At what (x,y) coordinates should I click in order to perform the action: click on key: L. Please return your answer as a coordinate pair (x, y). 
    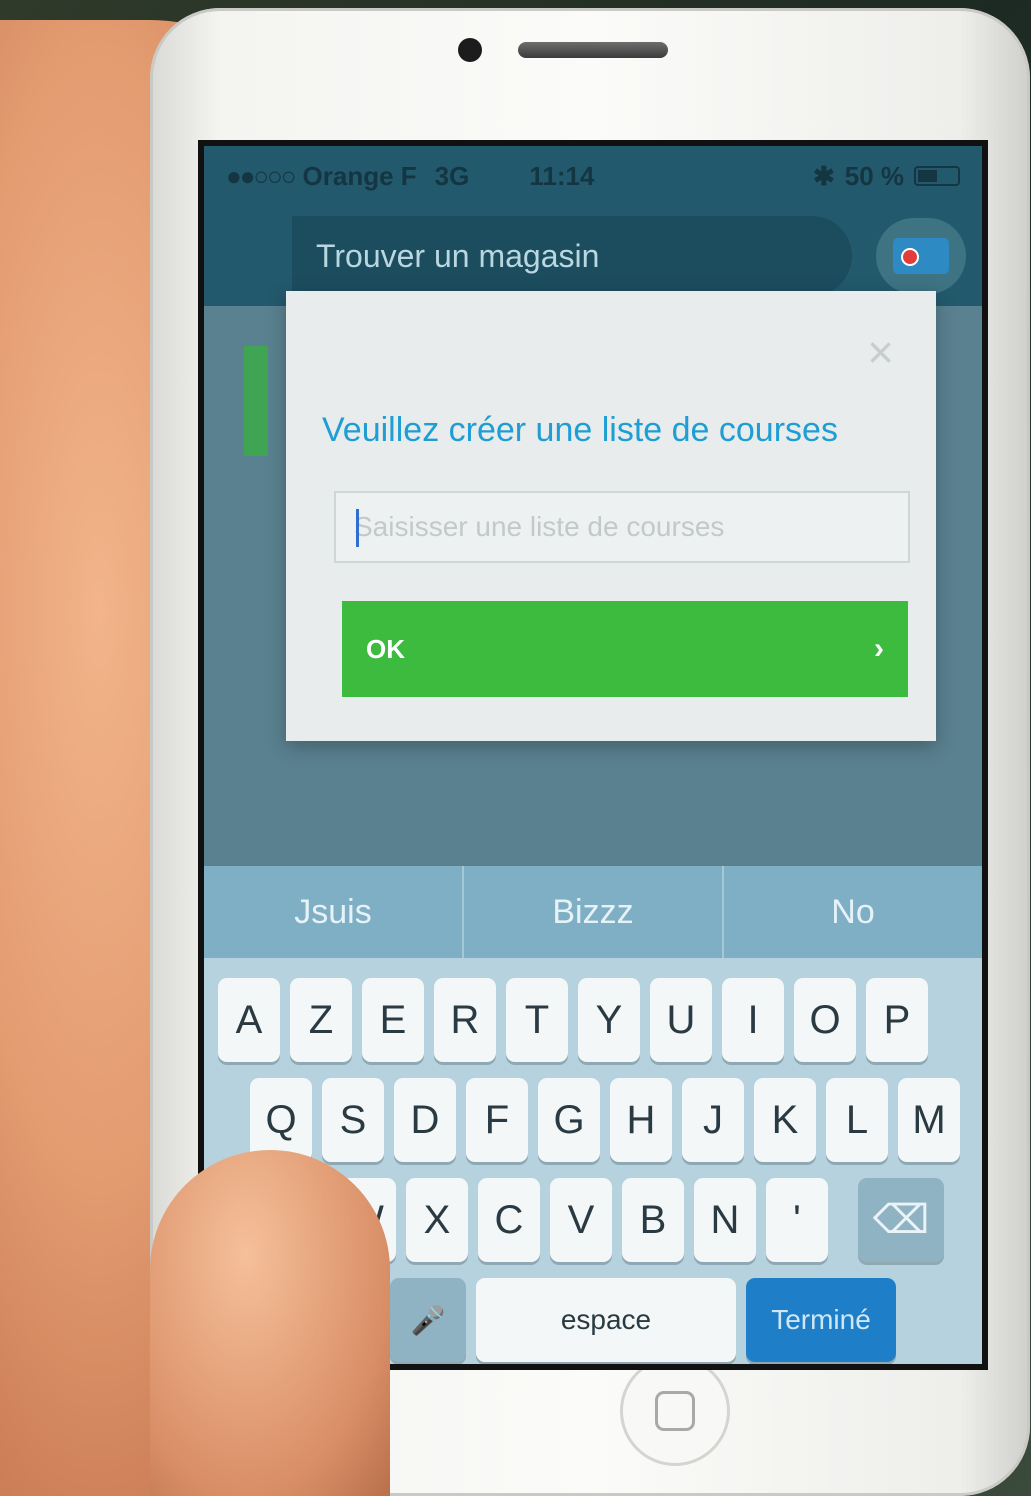
    Looking at the image, I should click on (857, 1120).